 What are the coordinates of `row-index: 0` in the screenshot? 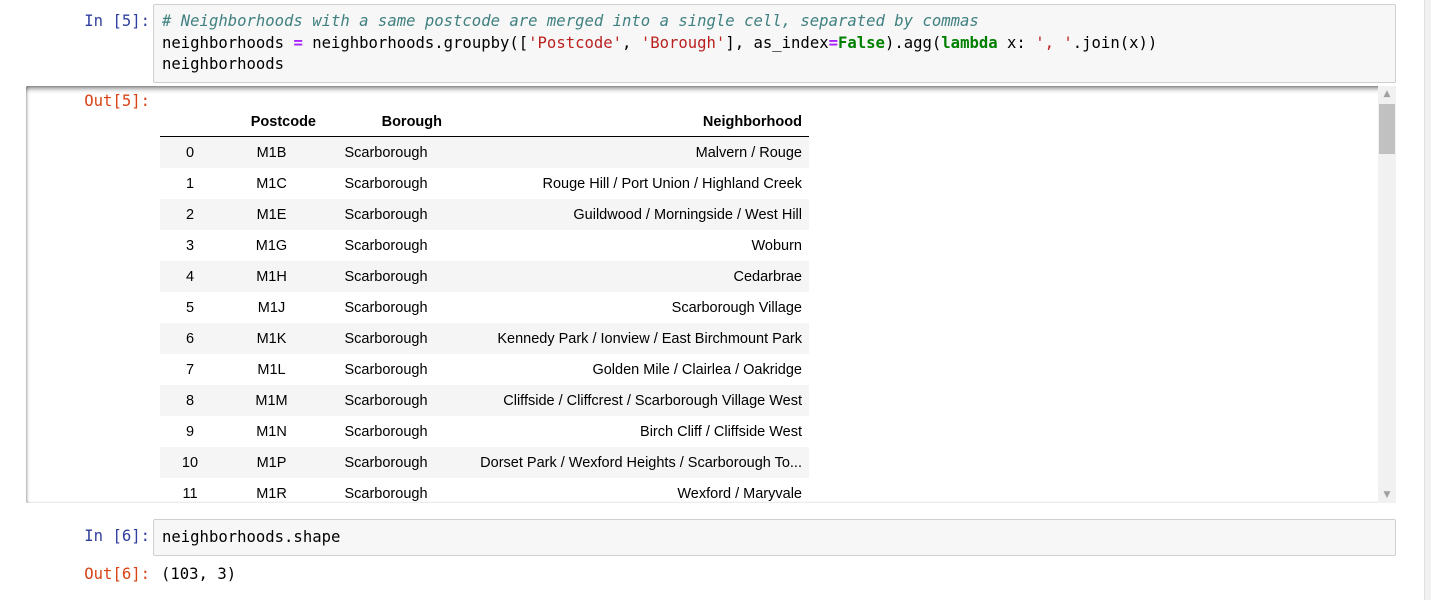 It's located at (190, 152).